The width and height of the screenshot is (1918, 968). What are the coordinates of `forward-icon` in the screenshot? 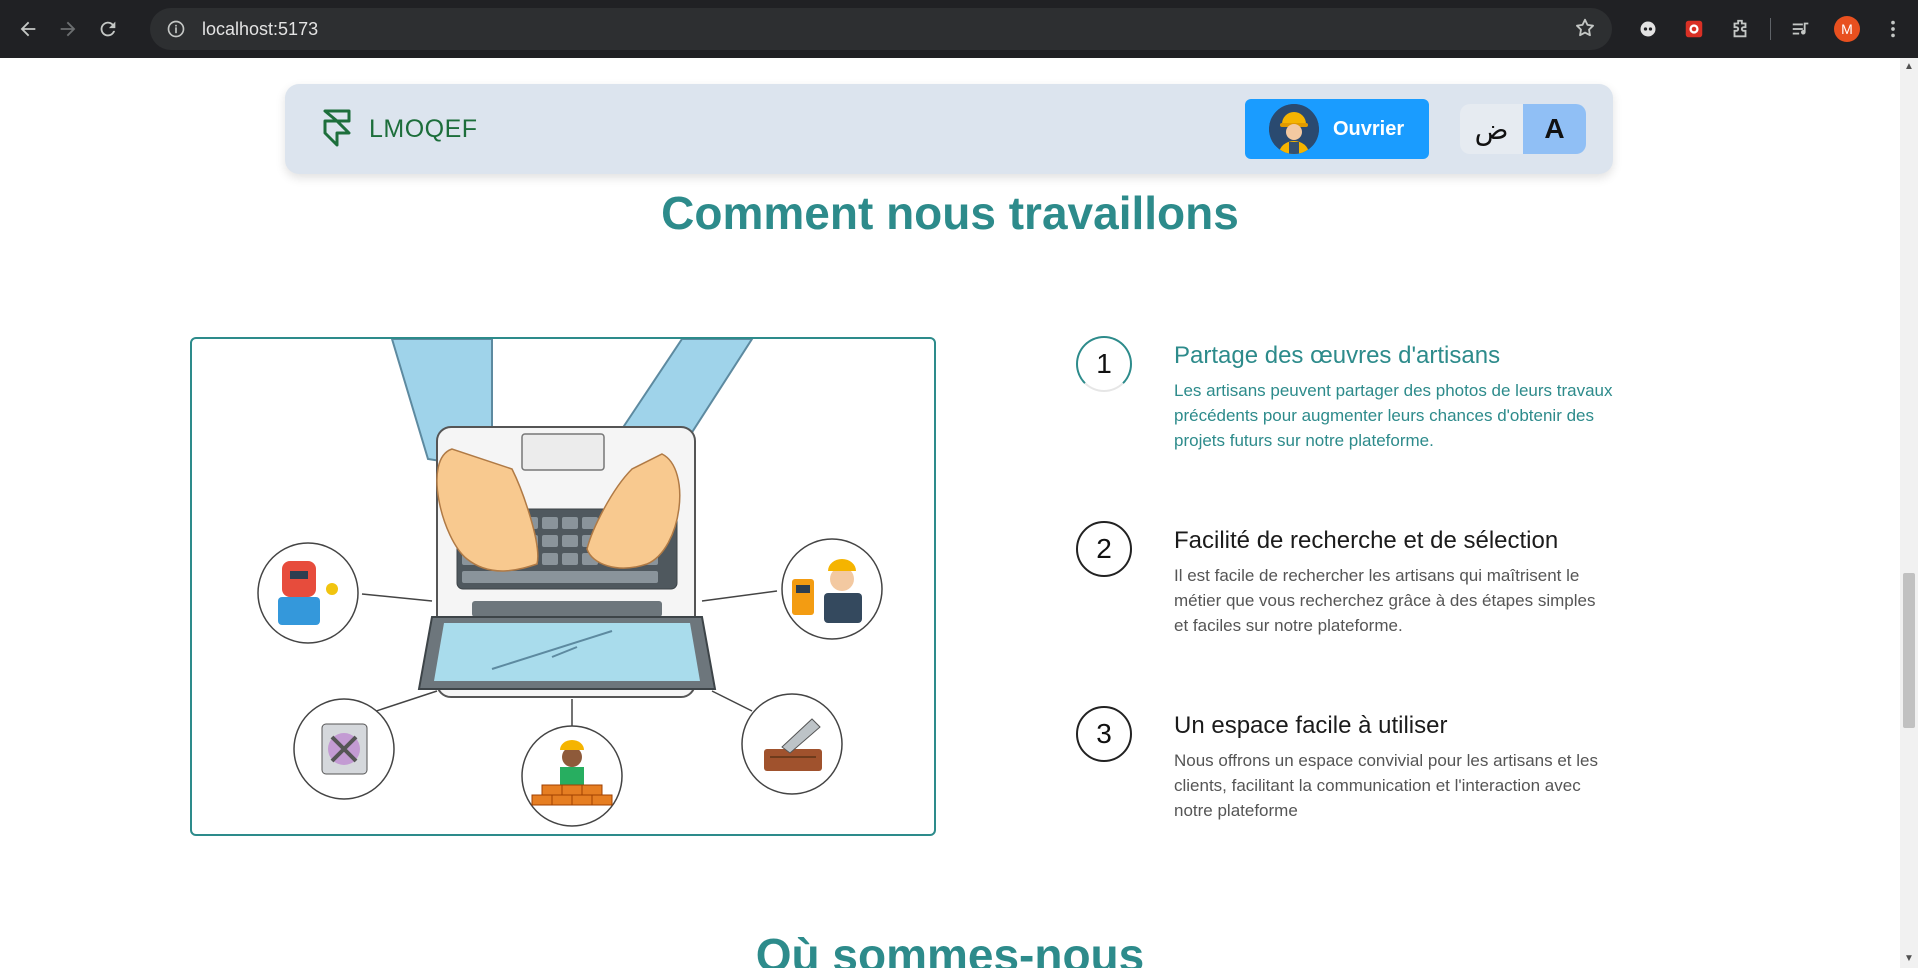 It's located at (68, 29).